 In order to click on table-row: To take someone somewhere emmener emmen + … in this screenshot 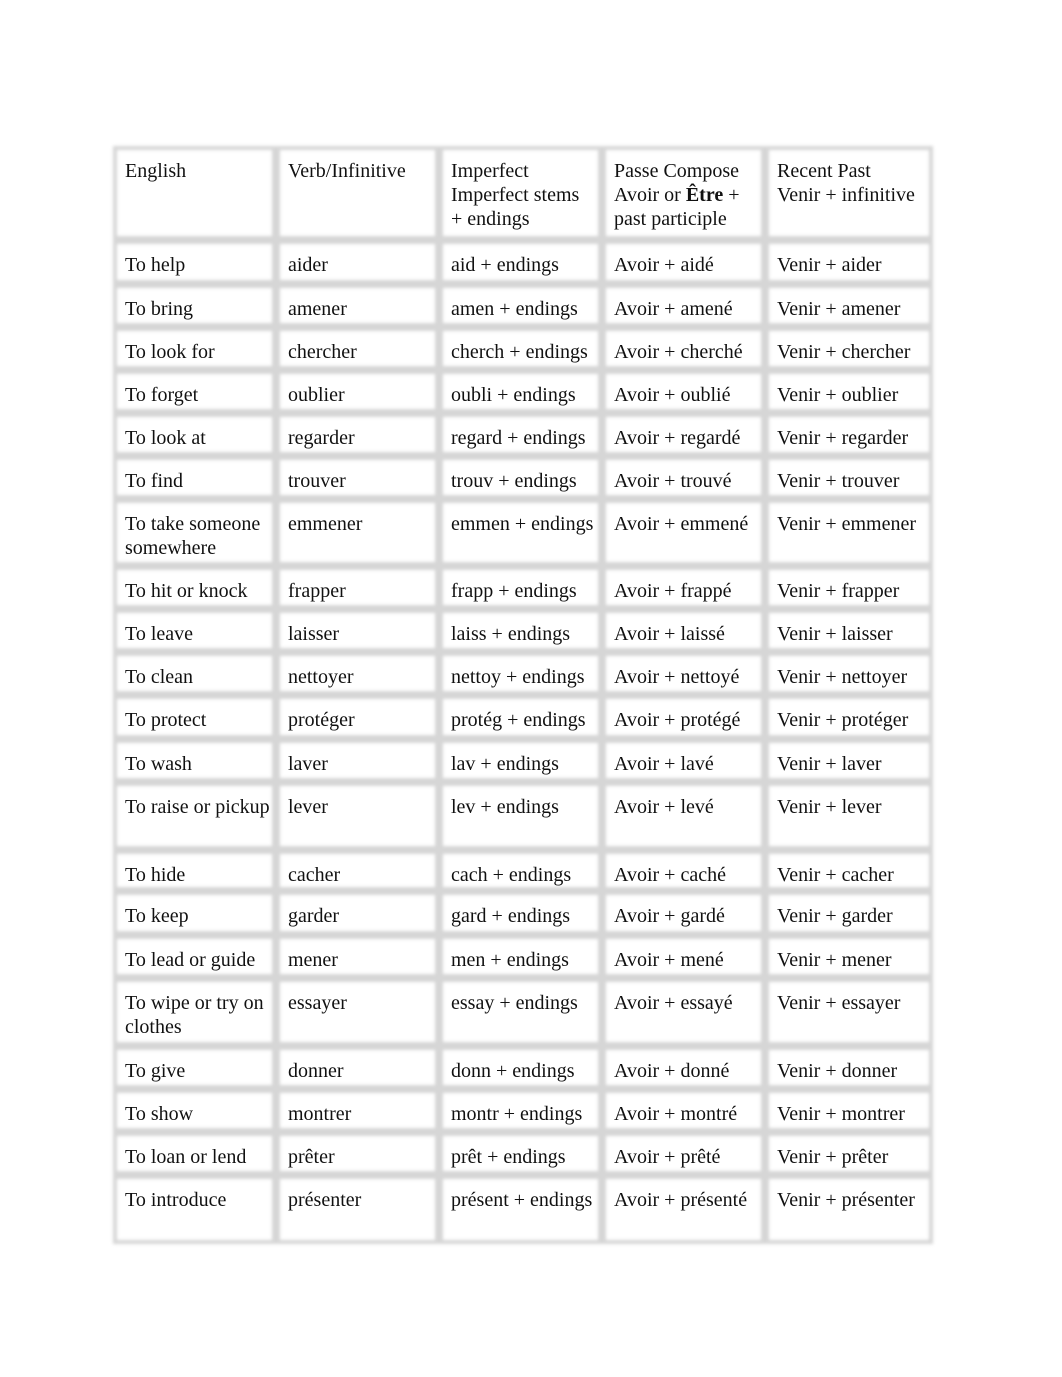, I will do `click(523, 532)`.